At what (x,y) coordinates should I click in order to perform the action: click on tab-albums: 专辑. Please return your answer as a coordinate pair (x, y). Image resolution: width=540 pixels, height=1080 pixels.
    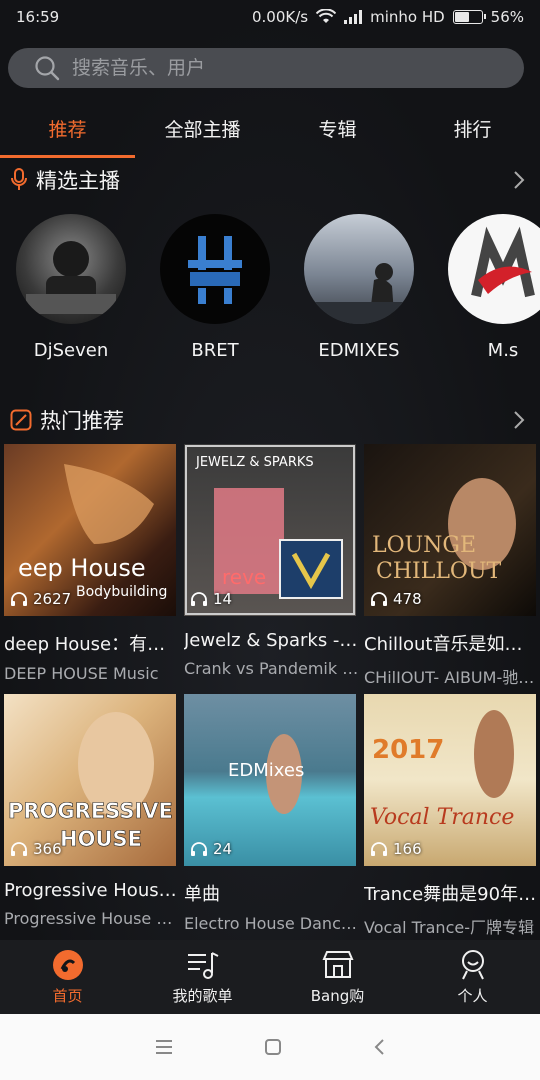
    Looking at the image, I should click on (337, 132).